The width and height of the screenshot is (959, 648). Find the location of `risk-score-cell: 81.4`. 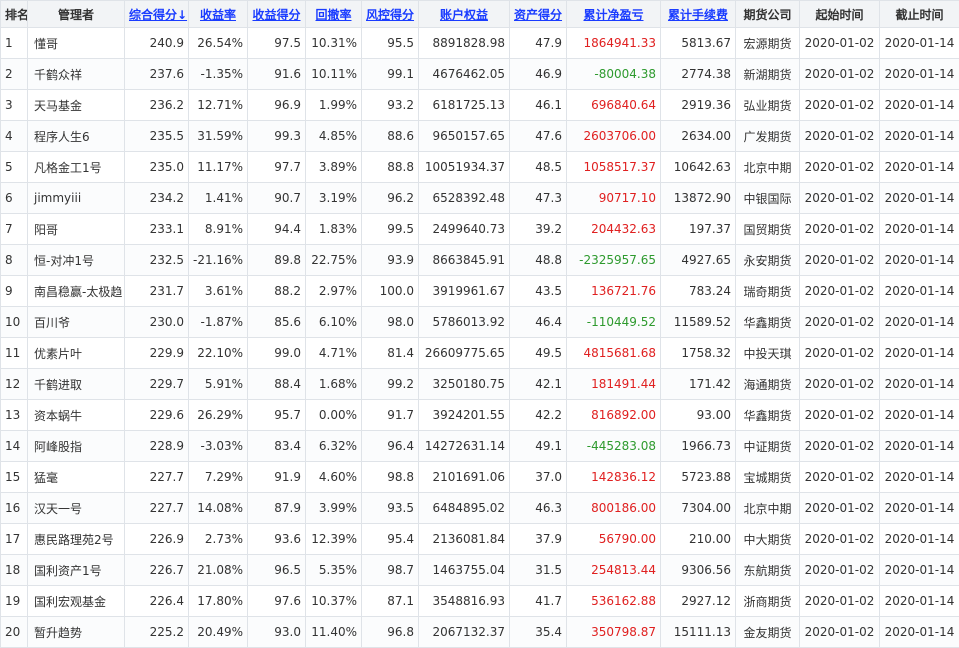

risk-score-cell: 81.4 is located at coordinates (390, 353).